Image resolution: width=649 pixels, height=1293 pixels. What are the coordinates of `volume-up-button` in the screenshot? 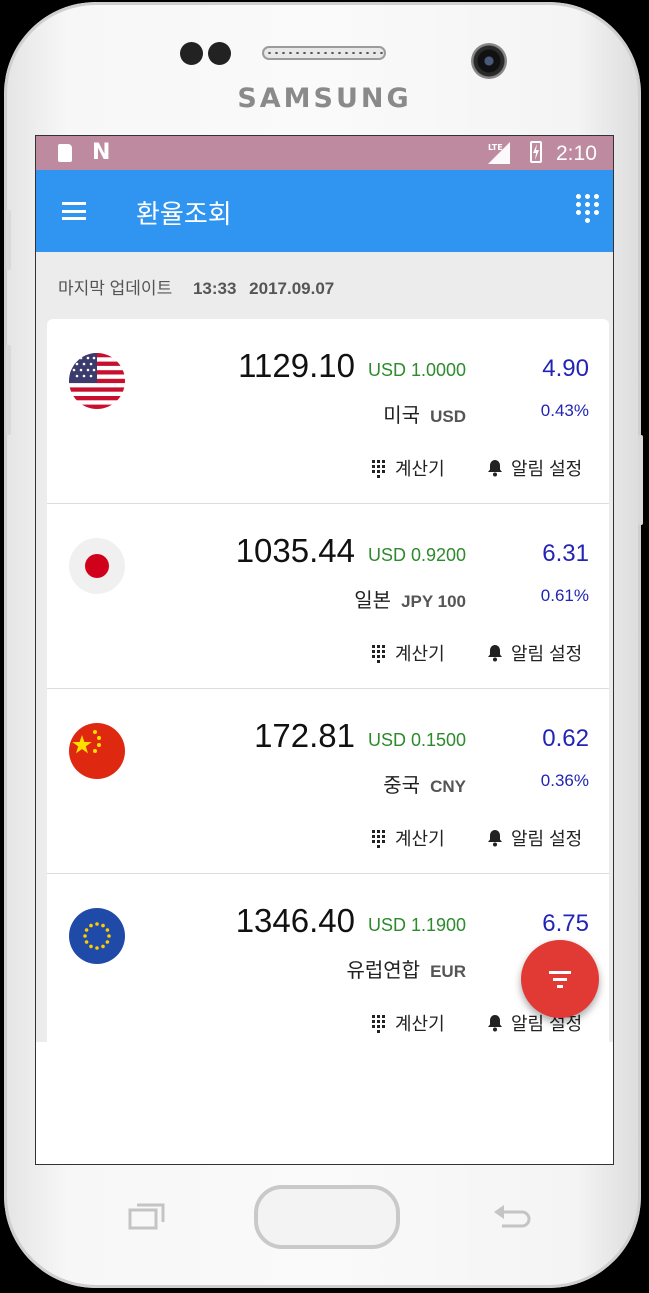 It's located at (8, 240).